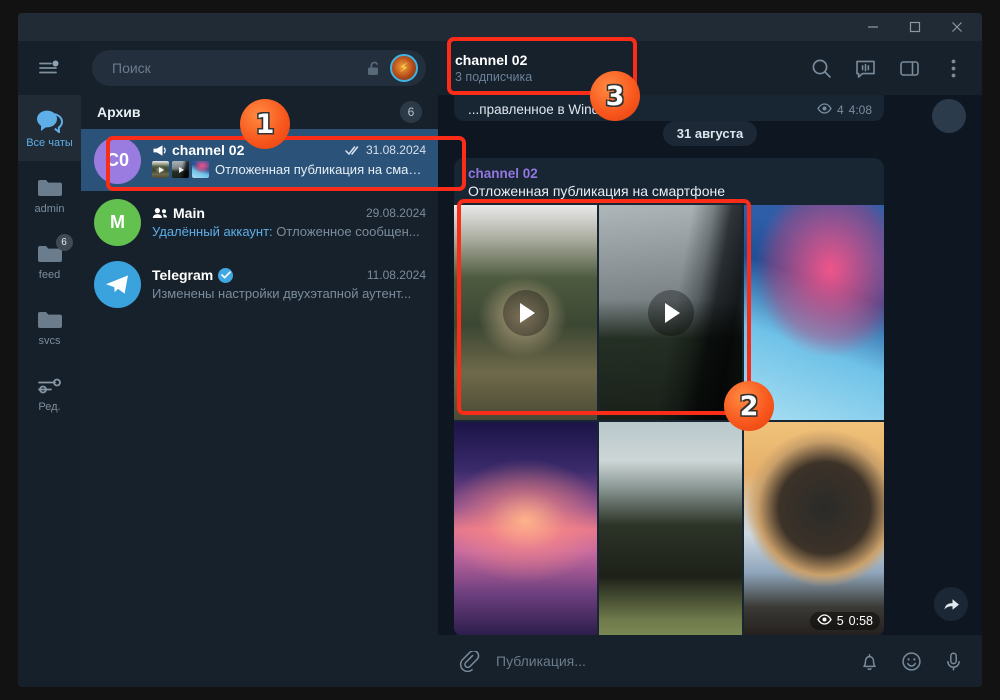 This screenshot has width=1000, height=700. What do you see at coordinates (710, 68) in the screenshot?
I see `chat-header: channel 02 3 подписчика` at bounding box center [710, 68].